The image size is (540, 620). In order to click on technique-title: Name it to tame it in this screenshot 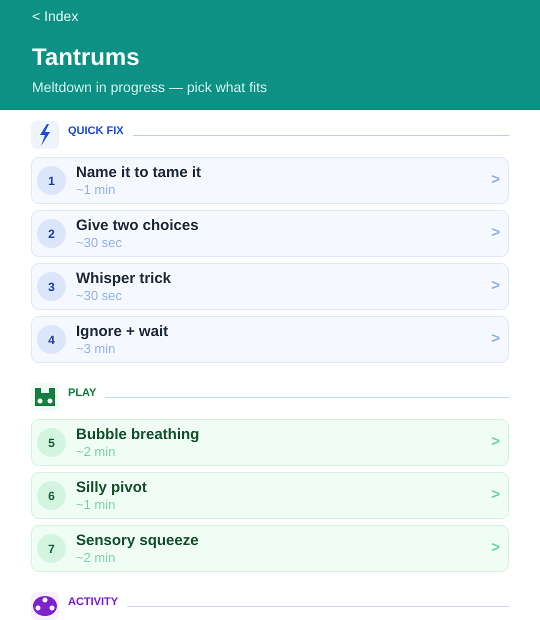, I will do `click(139, 173)`.